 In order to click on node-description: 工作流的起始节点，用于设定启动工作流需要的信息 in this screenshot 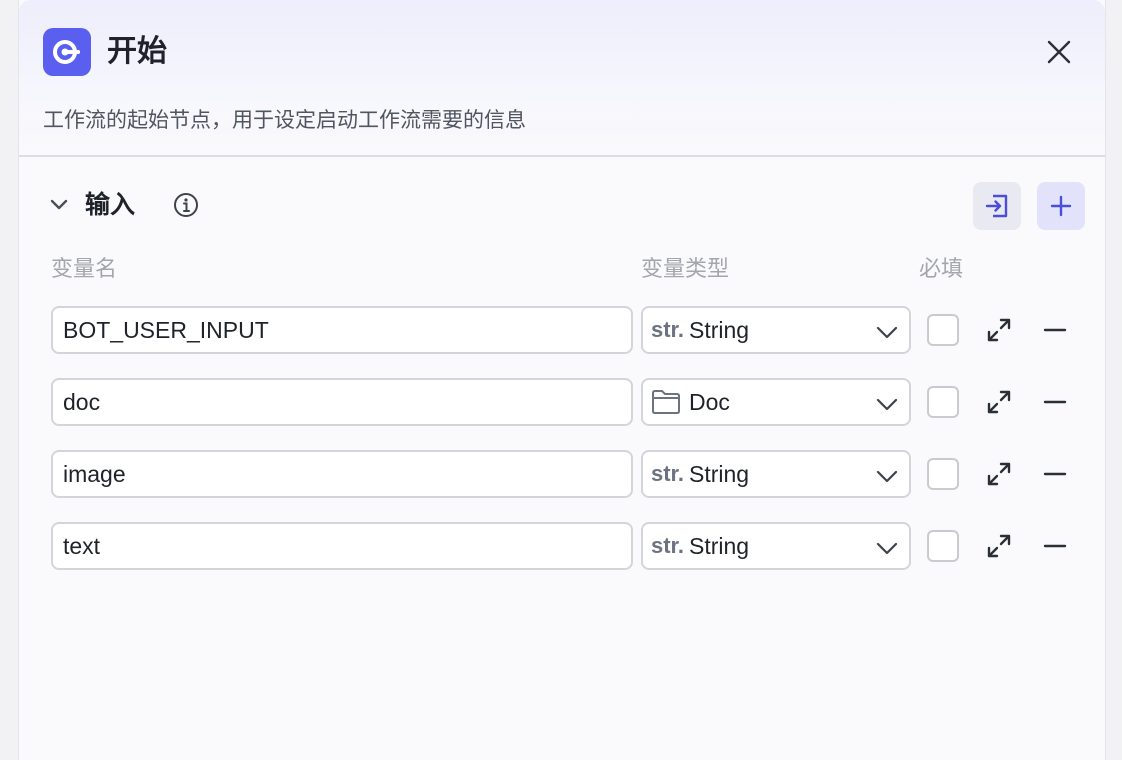, I will do `click(284, 120)`.